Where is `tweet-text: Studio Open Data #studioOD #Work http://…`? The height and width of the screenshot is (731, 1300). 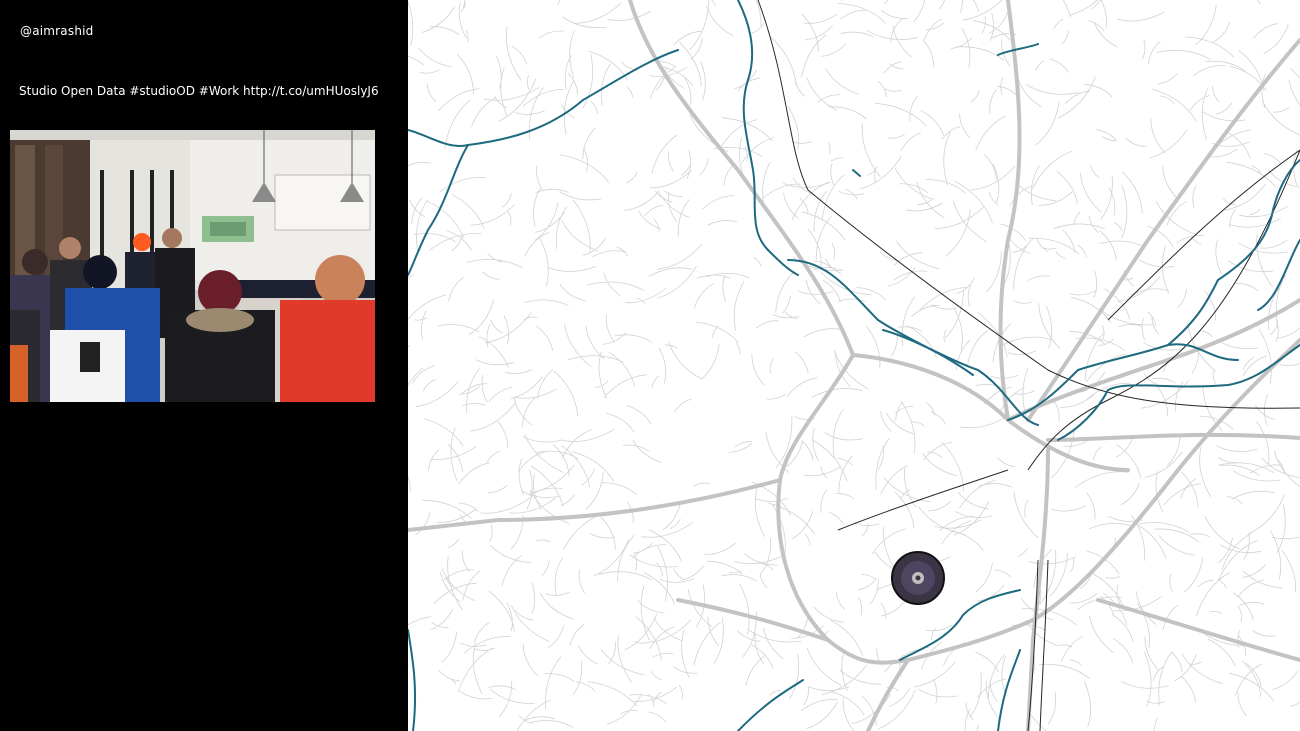
tweet-text: Studio Open Data #studioOD #Work http://… is located at coordinates (199, 91).